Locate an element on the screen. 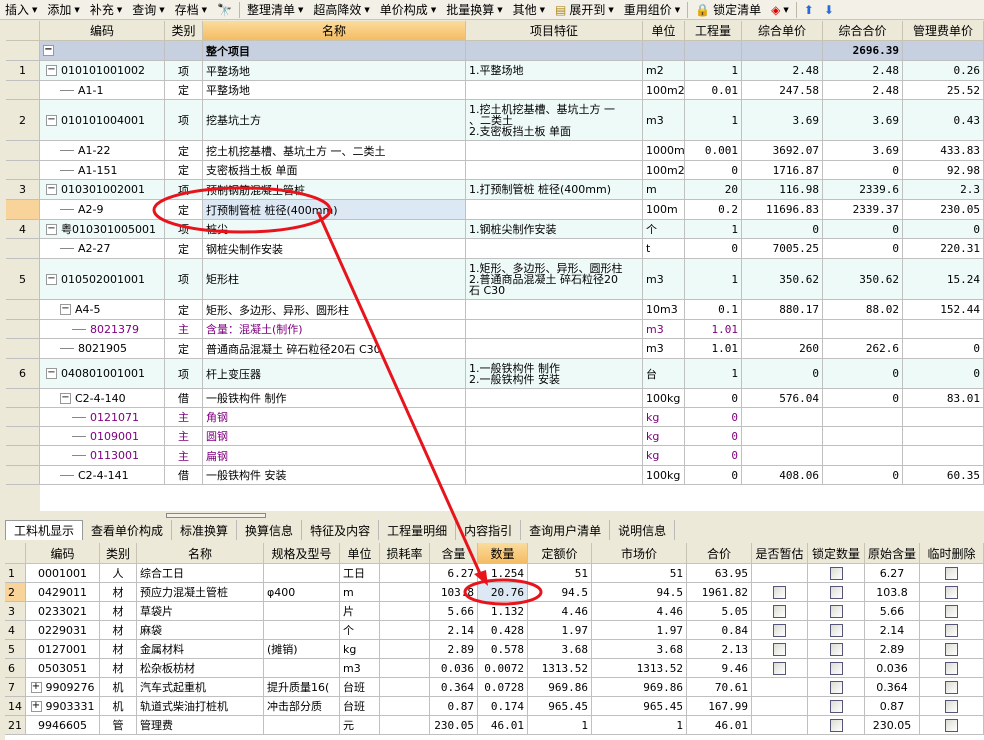 The width and height of the screenshot is (984, 740). cell-quota_price: 1 is located at coordinates (560, 725).